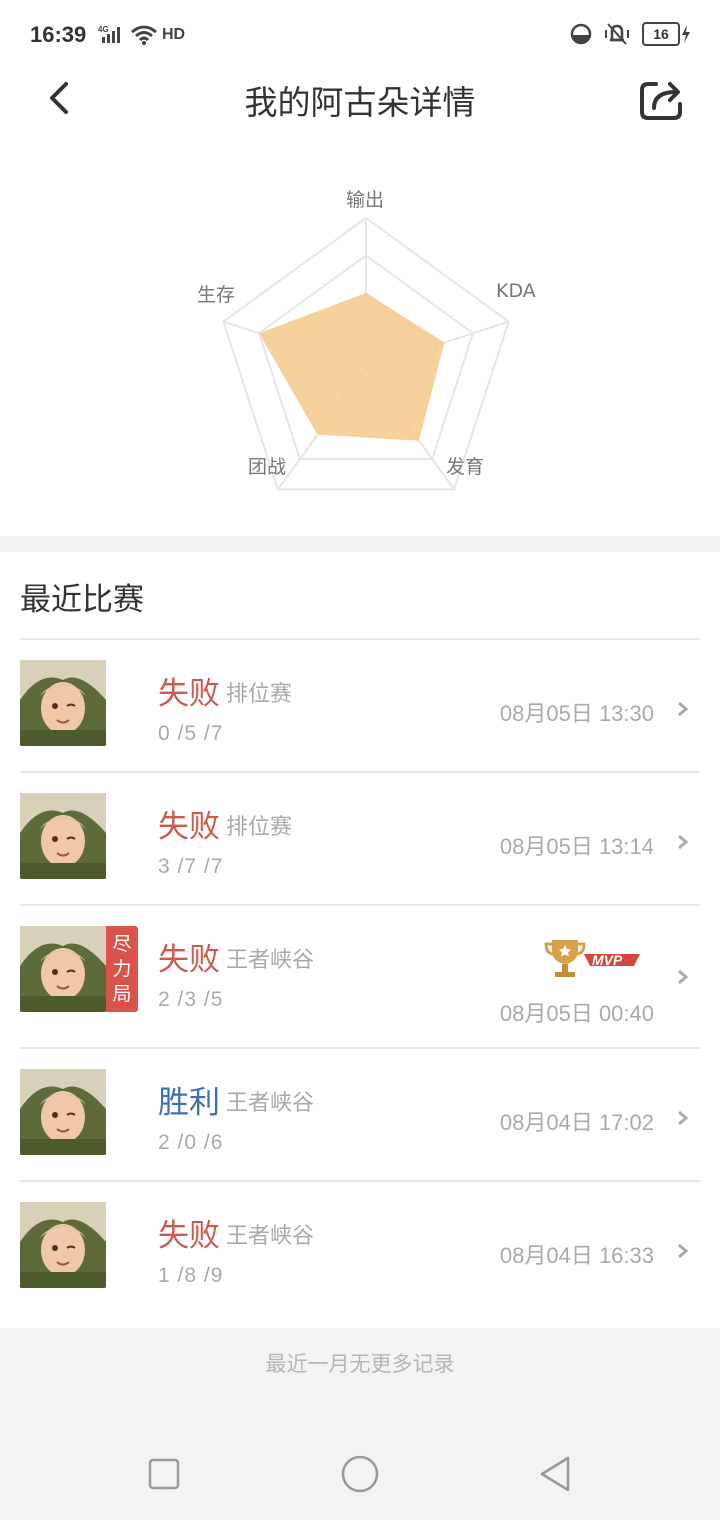 Image resolution: width=720 pixels, height=1520 pixels. What do you see at coordinates (267, 467) in the screenshot?
I see `radar-label-team: 团战` at bounding box center [267, 467].